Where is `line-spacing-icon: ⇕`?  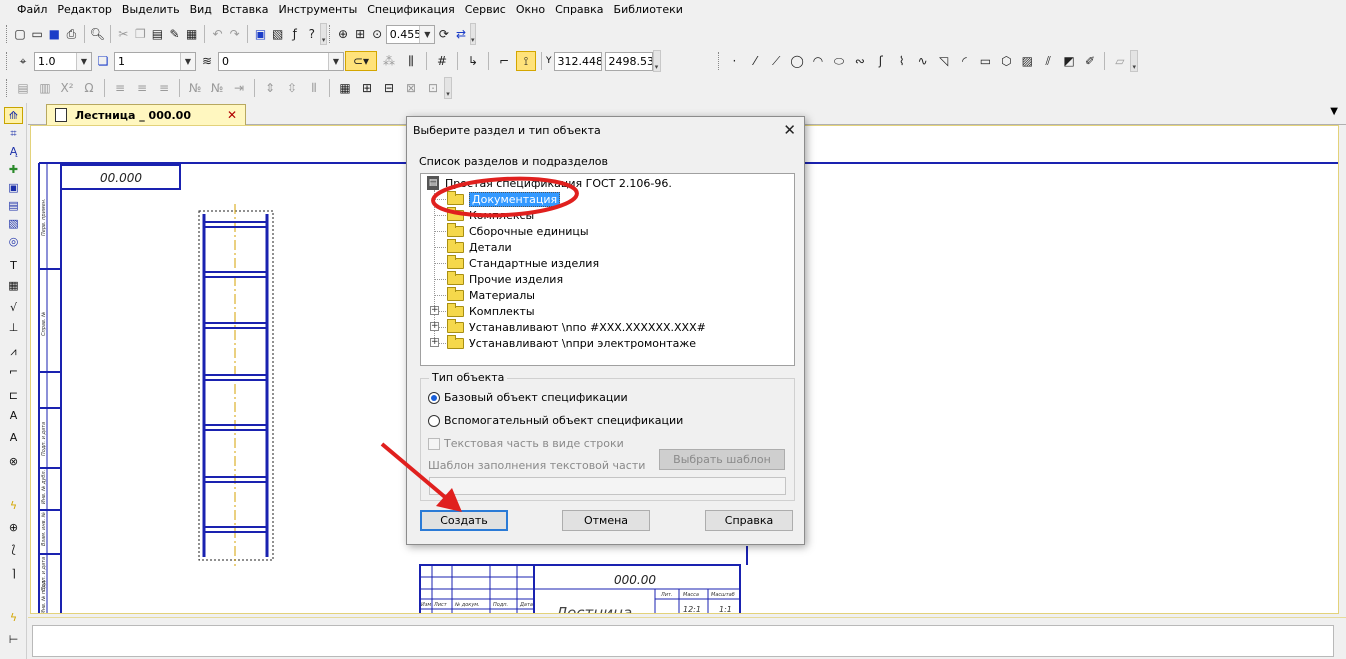 line-spacing-icon: ⇕ is located at coordinates (270, 88).